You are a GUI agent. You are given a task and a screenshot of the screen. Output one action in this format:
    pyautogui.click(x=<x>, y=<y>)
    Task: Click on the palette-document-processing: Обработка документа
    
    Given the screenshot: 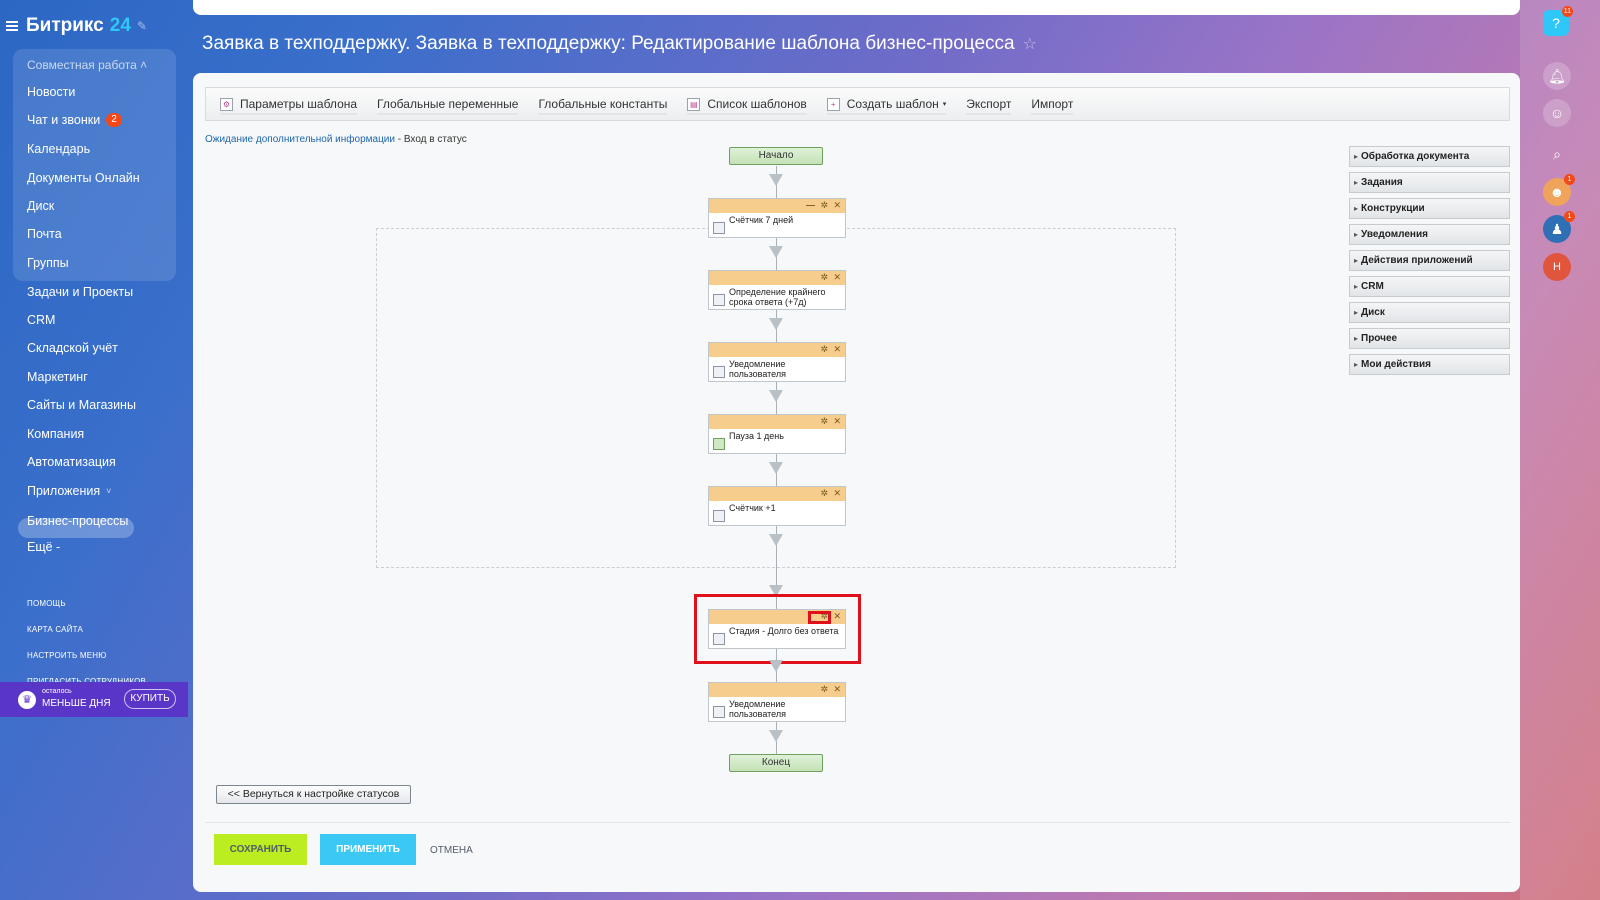 What is the action you would take?
    pyautogui.click(x=1429, y=156)
    